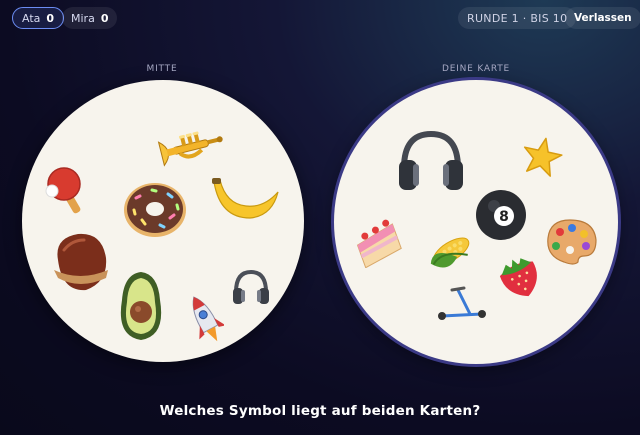 Image resolution: width=640 pixels, height=435 pixels. I want to click on cake-icon, so click(378, 243).